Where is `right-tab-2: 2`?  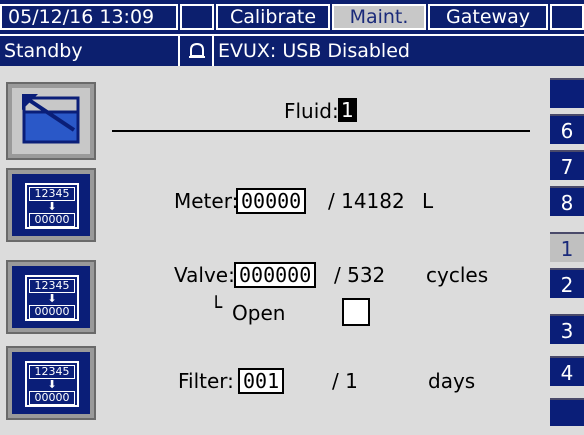 right-tab-2: 2 is located at coordinates (567, 283).